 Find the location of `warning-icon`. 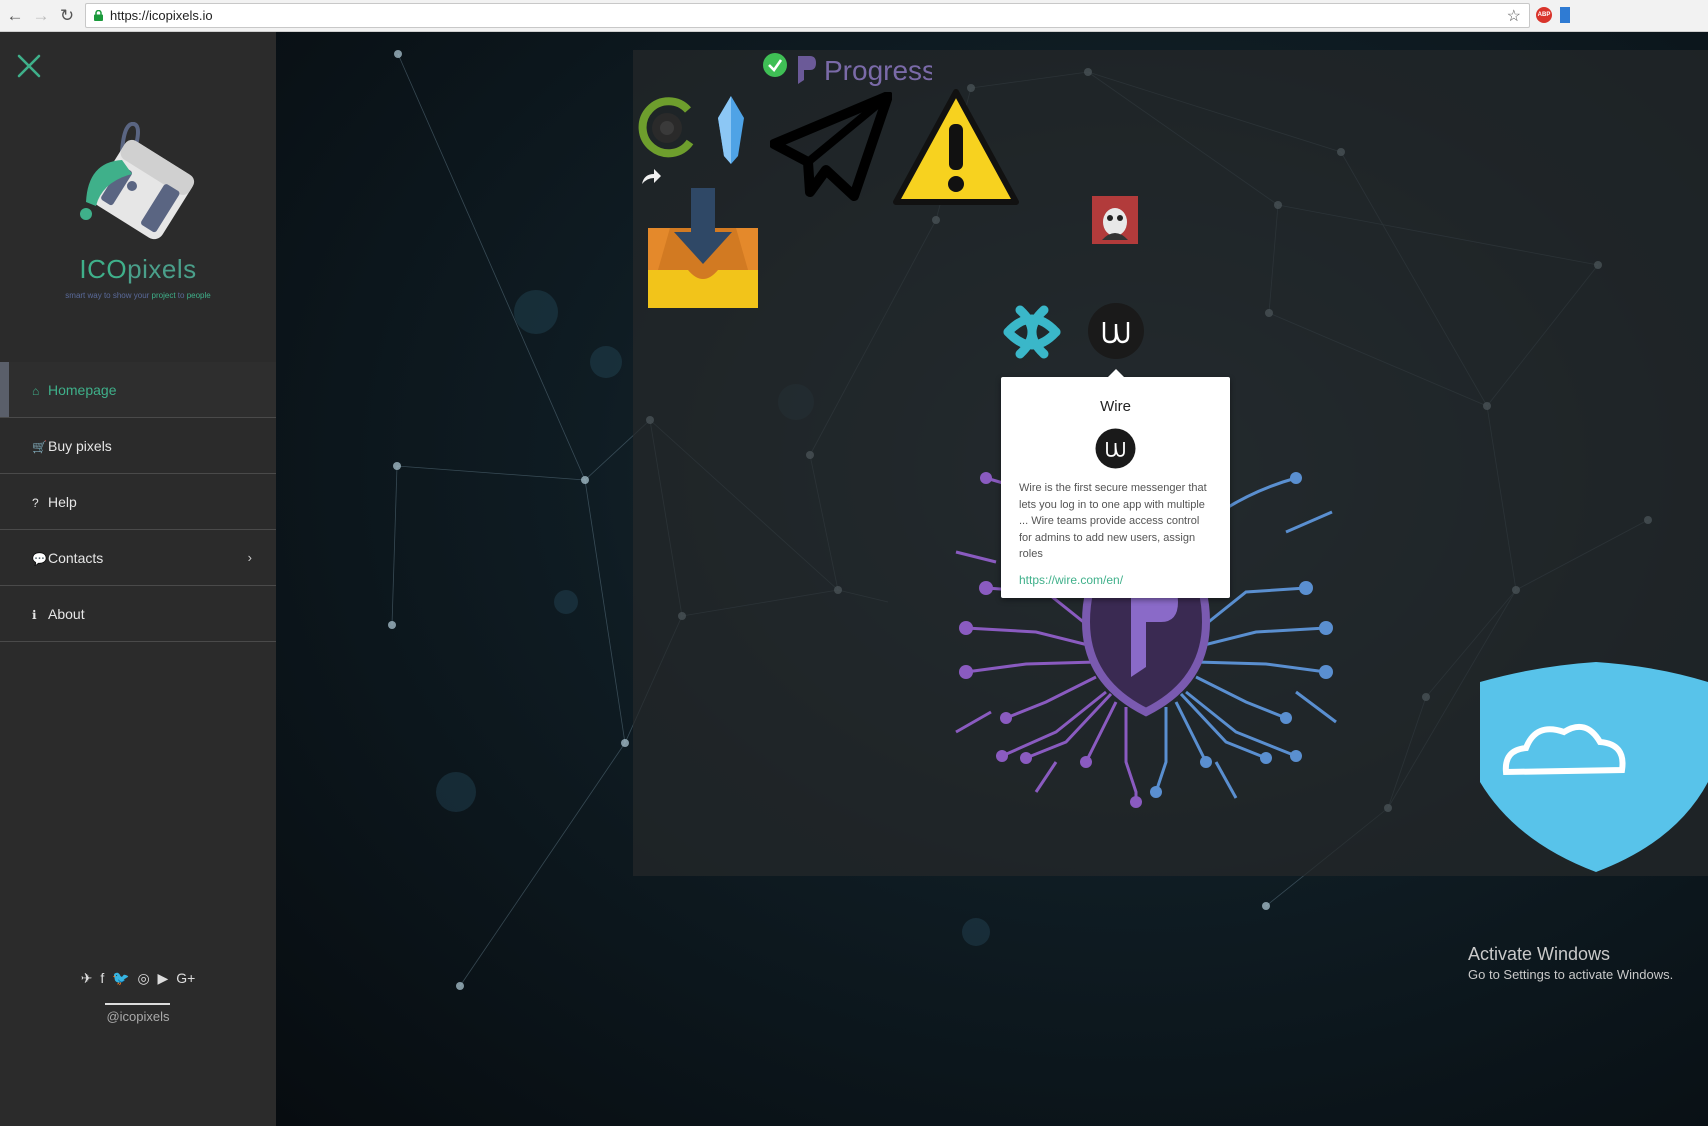

warning-icon is located at coordinates (956, 147).